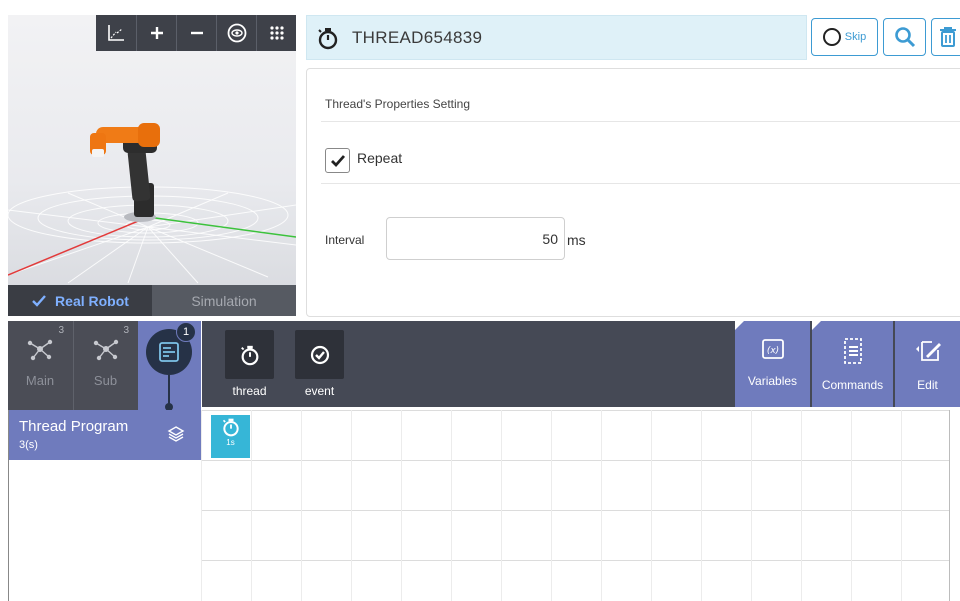 The width and height of the screenshot is (960, 601). I want to click on search-button, so click(904, 37).